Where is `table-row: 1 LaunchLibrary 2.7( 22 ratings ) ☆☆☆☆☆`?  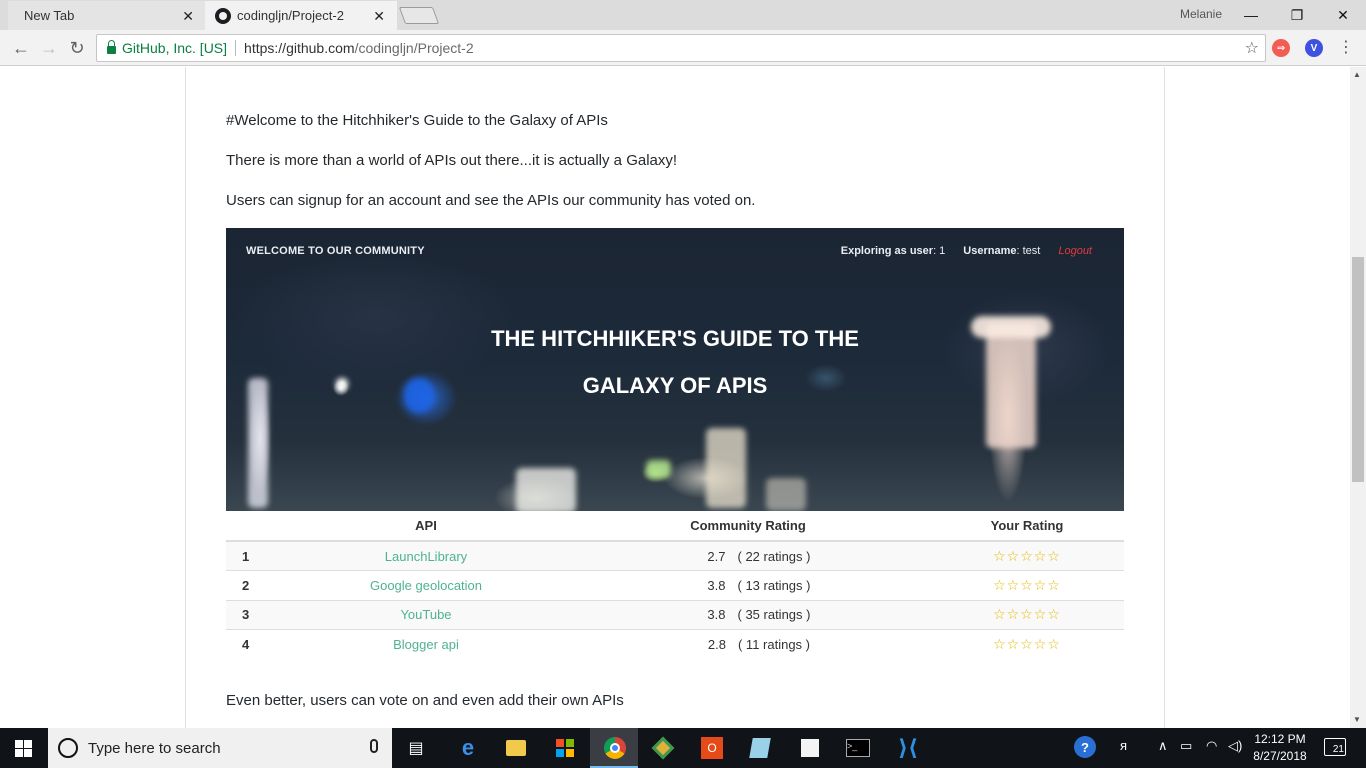
table-row: 1 LaunchLibrary 2.7( 22 ratings ) ☆☆☆☆☆ is located at coordinates (675, 555).